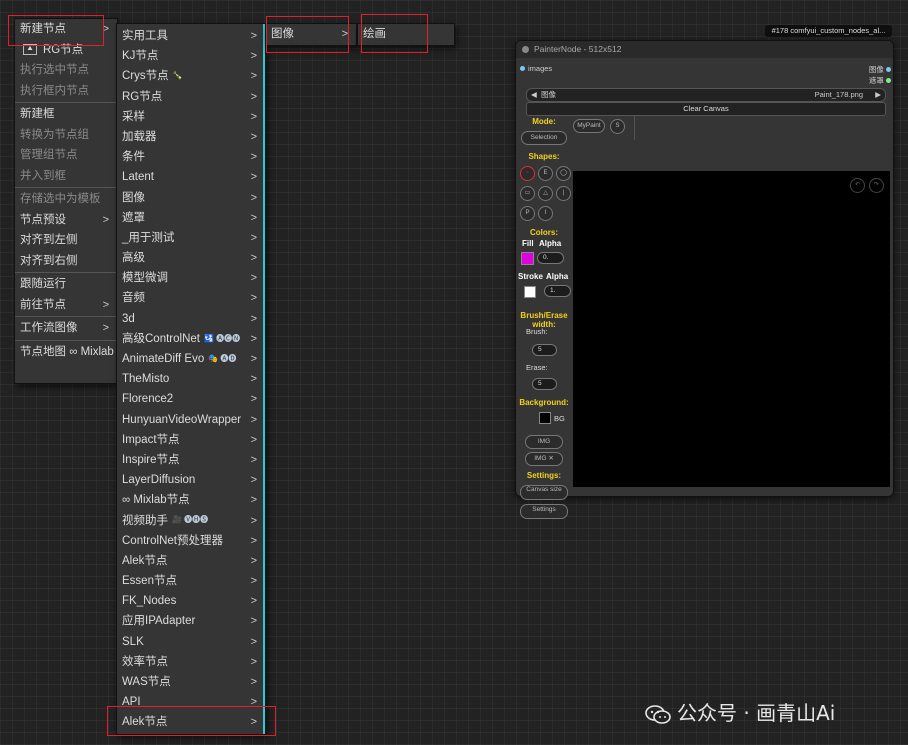 The width and height of the screenshot is (908, 745). Describe the element at coordinates (191, 258) in the screenshot. I see `node-category-item: 高级 >` at that location.